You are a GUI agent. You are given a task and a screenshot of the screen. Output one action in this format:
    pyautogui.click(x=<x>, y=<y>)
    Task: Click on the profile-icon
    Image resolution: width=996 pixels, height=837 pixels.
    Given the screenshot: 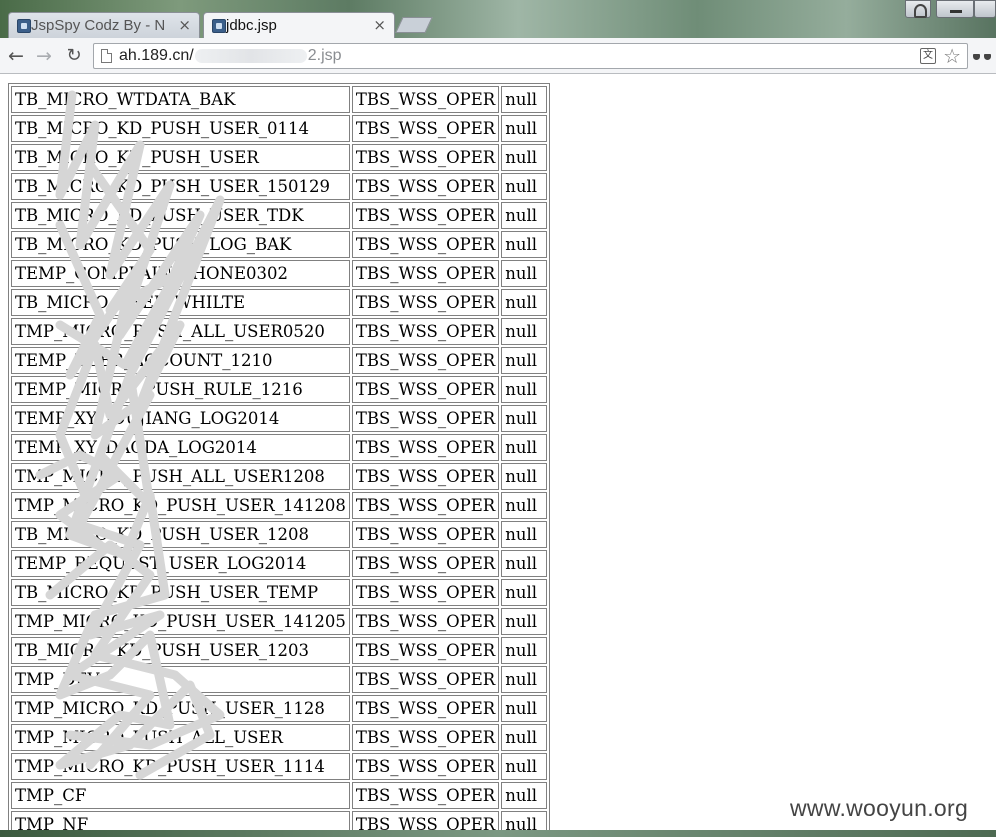 What is the action you would take?
    pyautogui.click(x=918, y=9)
    